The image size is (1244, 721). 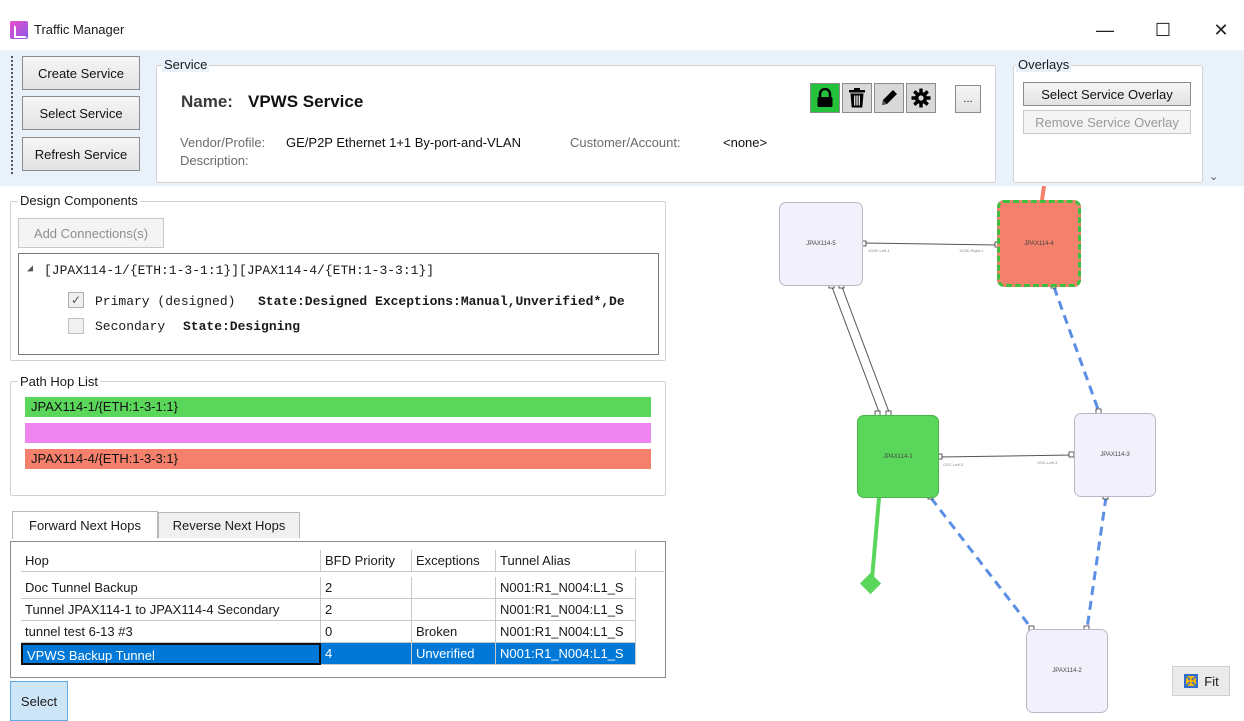 I want to click on select-button: Select, so click(x=39, y=701).